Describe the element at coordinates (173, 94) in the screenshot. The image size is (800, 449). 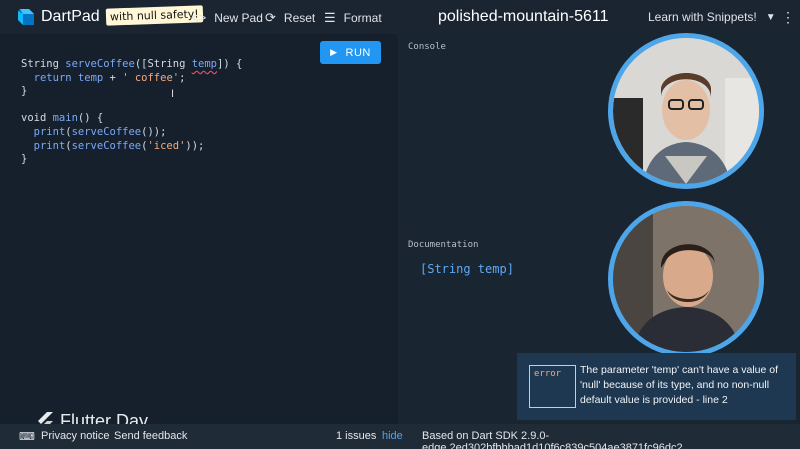
I see `text-cursor-icon: I` at that location.